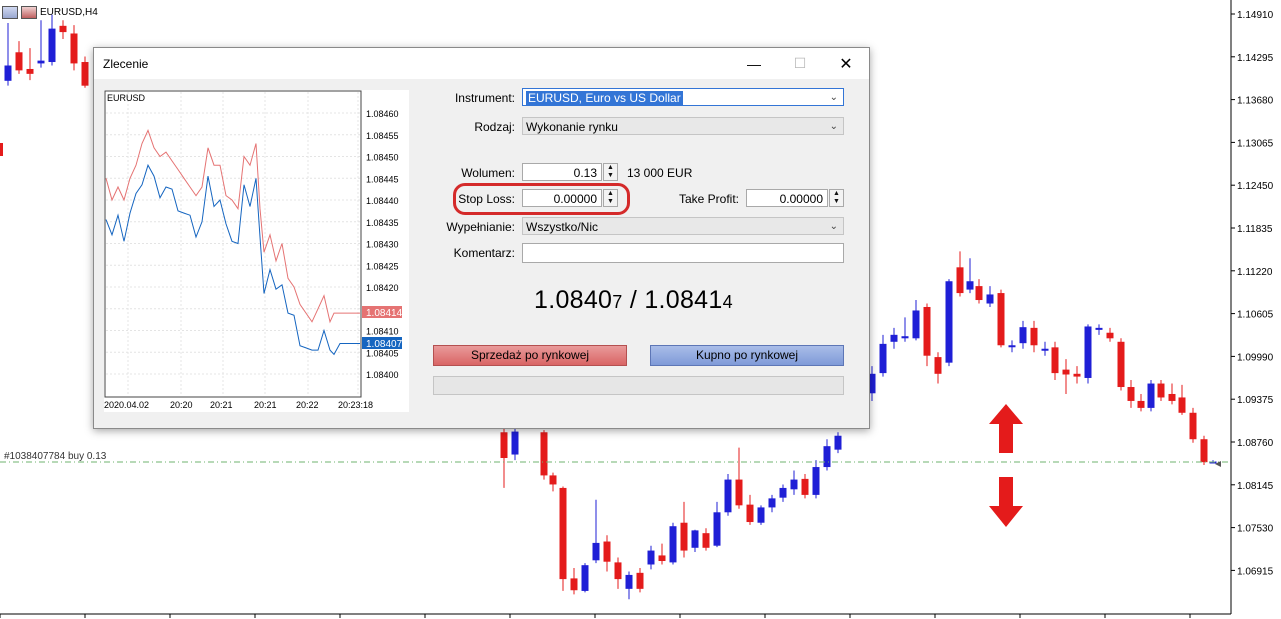  I want to click on stop-loss-highlight, so click(541, 199).